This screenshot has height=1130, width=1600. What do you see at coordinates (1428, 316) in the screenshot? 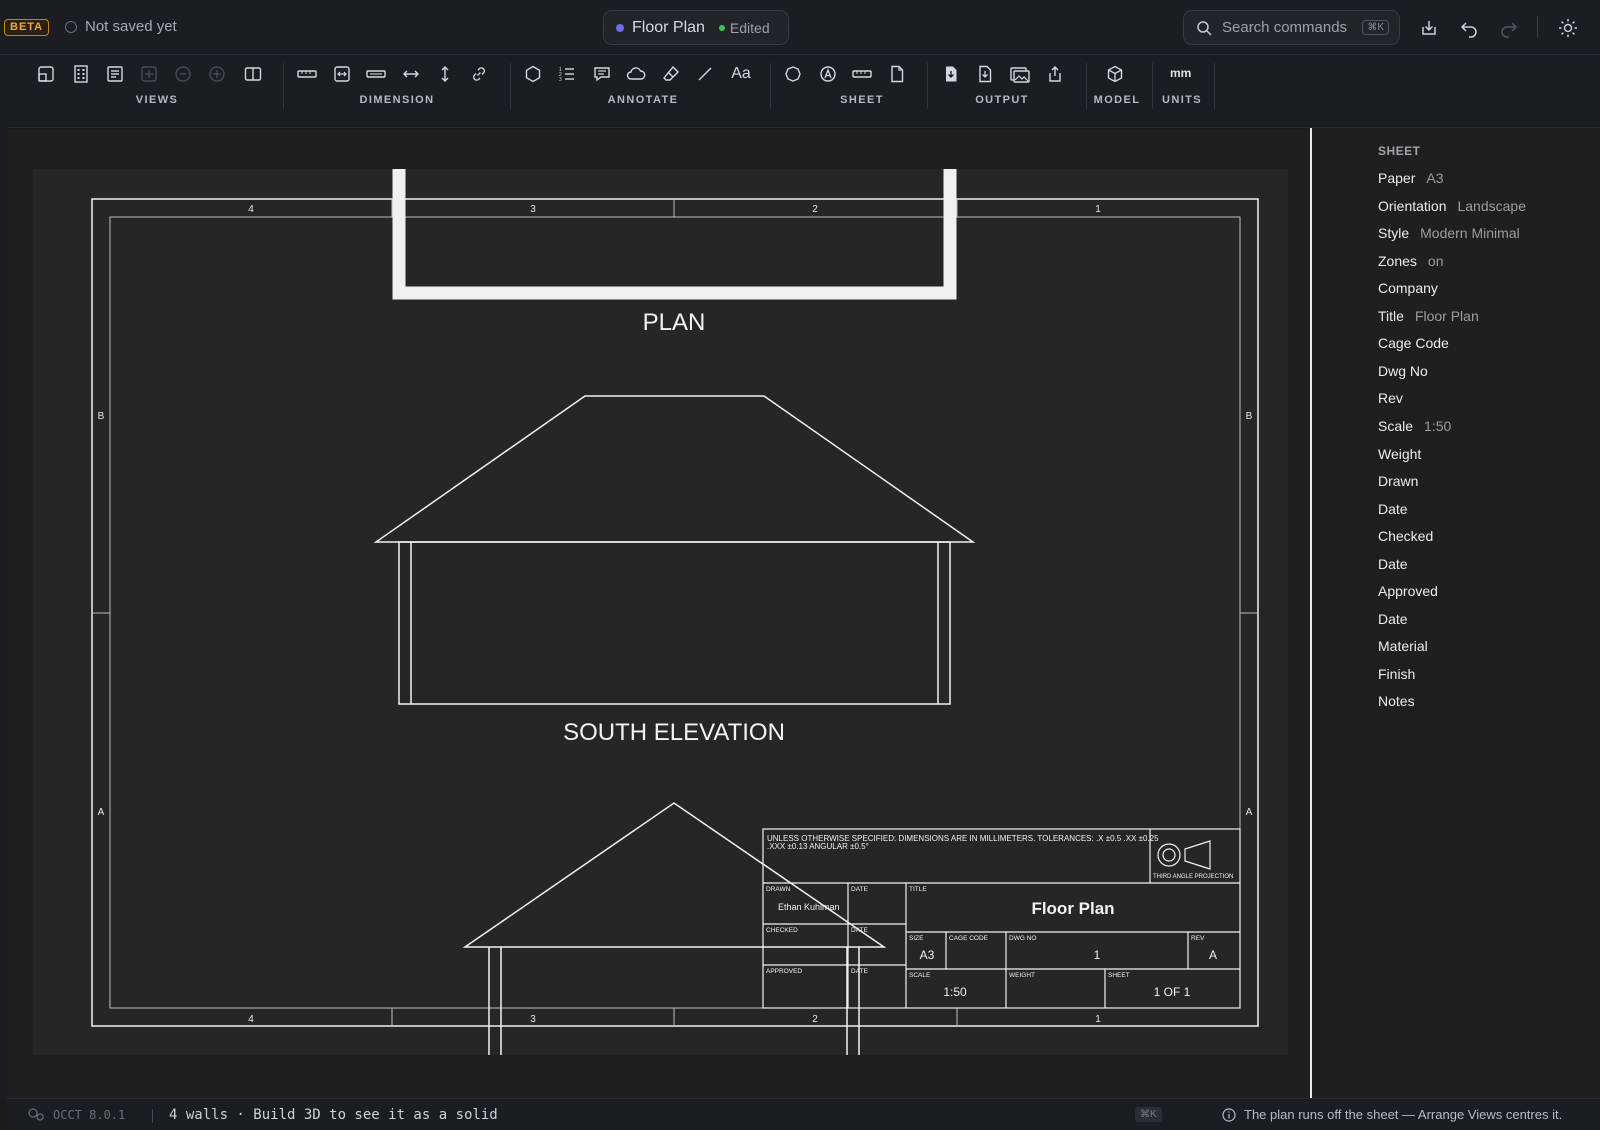
I see `prop-title: Title Floor Plan` at bounding box center [1428, 316].